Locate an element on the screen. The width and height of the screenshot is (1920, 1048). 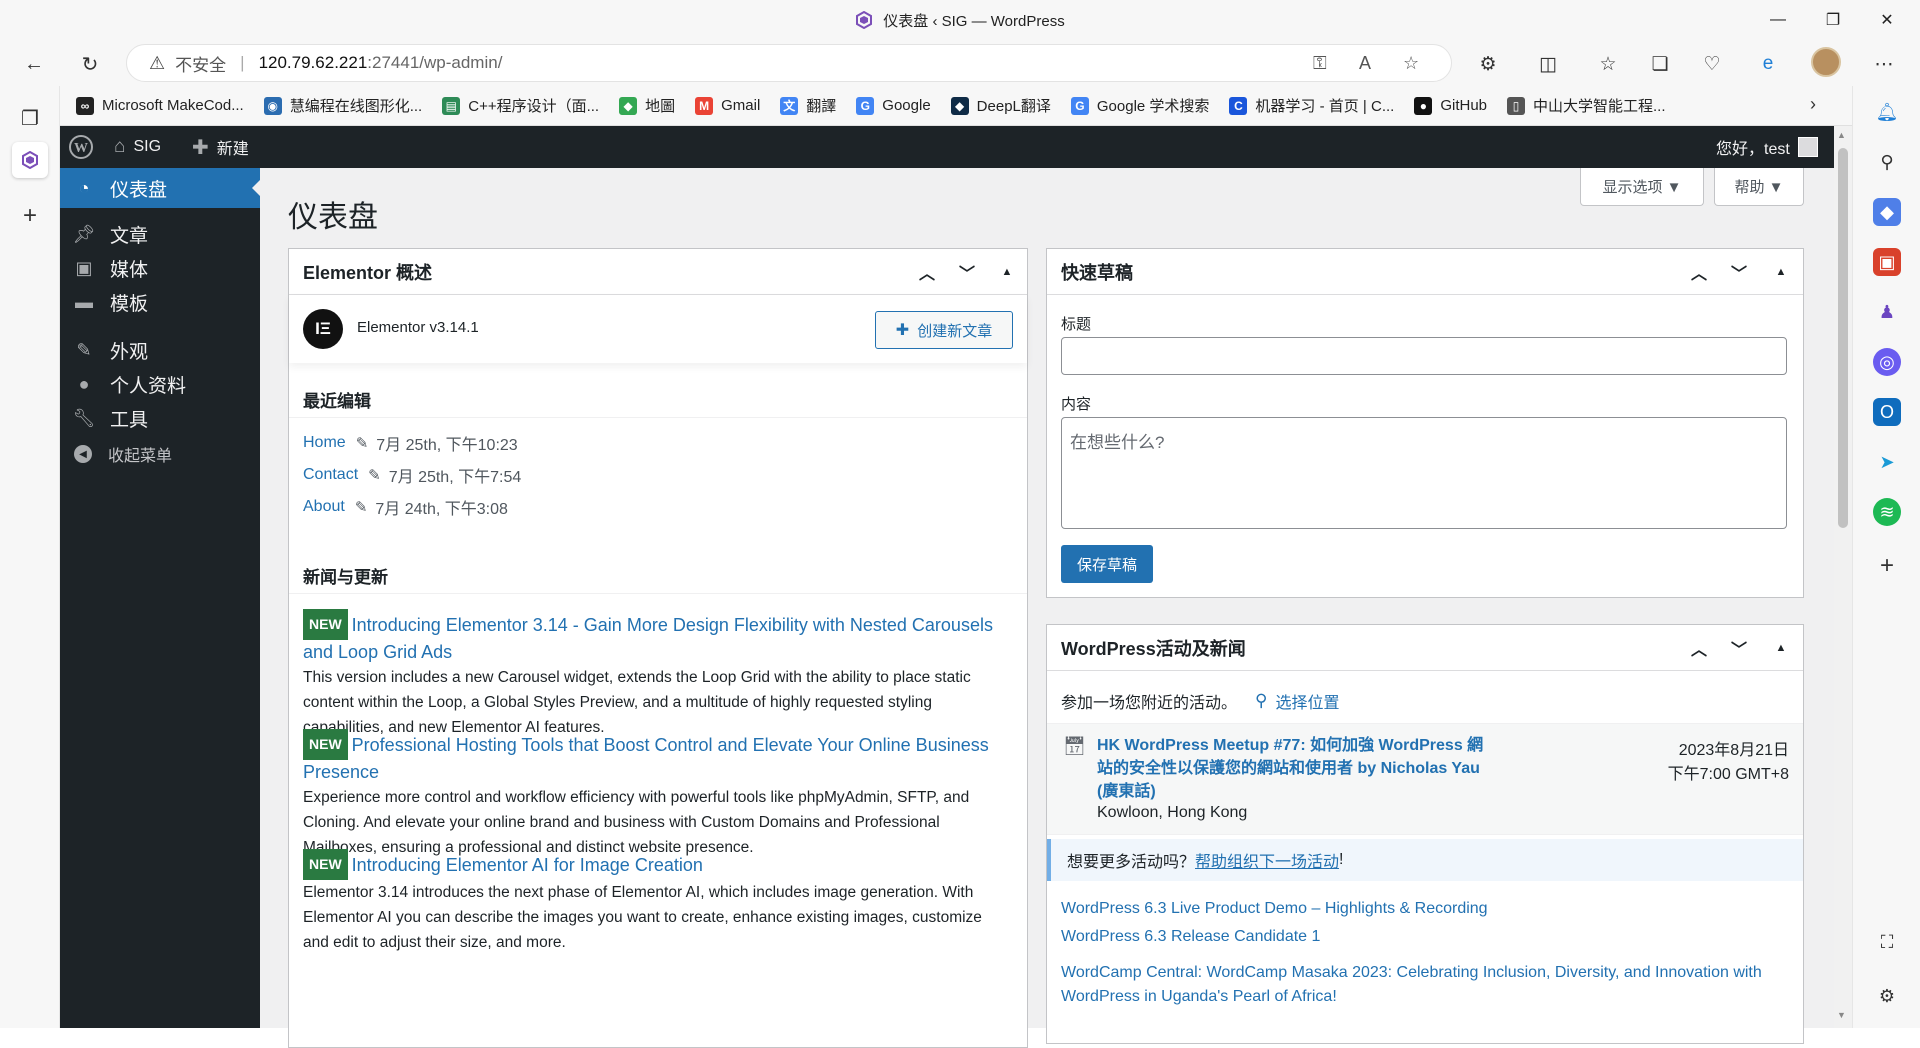
spotify-icon: ≋ is located at coordinates (1887, 512).